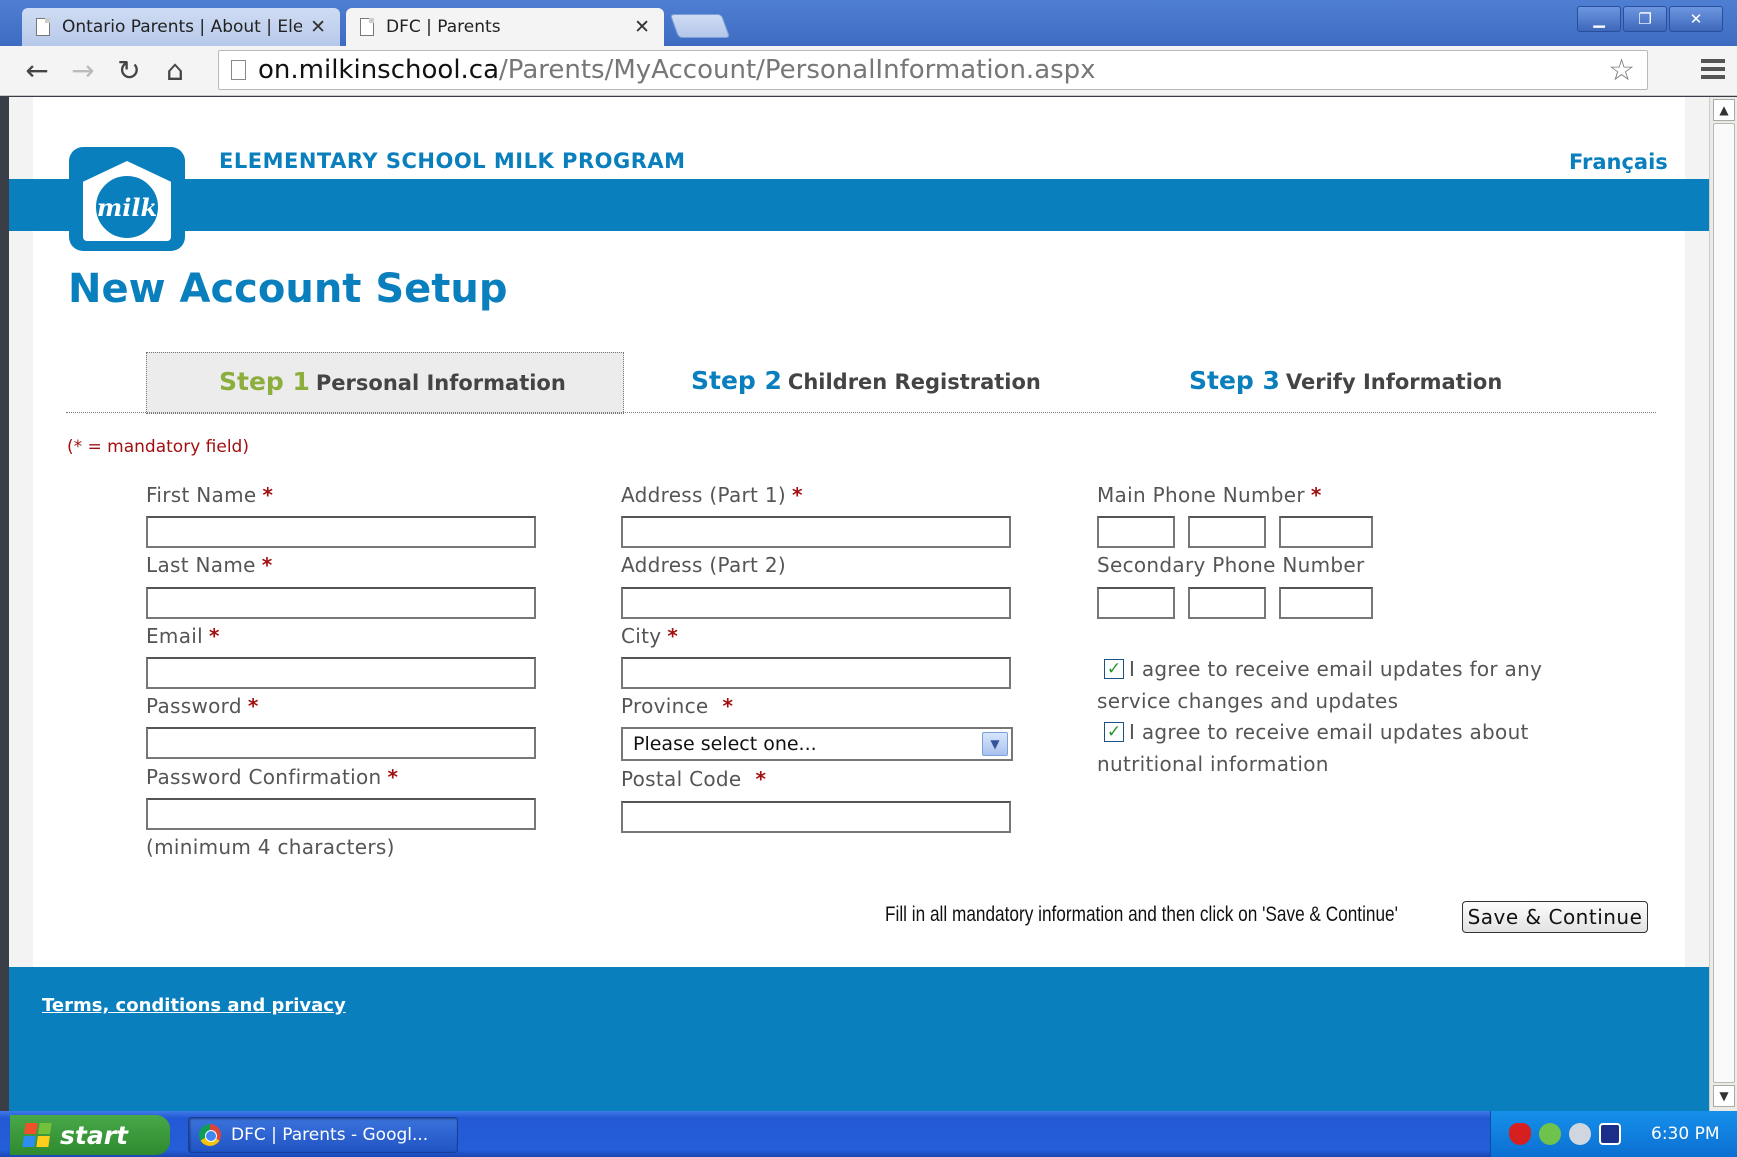 This screenshot has width=1737, height=1157. Describe the element at coordinates (1114, 669) in the screenshot. I see `agree-service-updates-checkbox: ✓` at that location.